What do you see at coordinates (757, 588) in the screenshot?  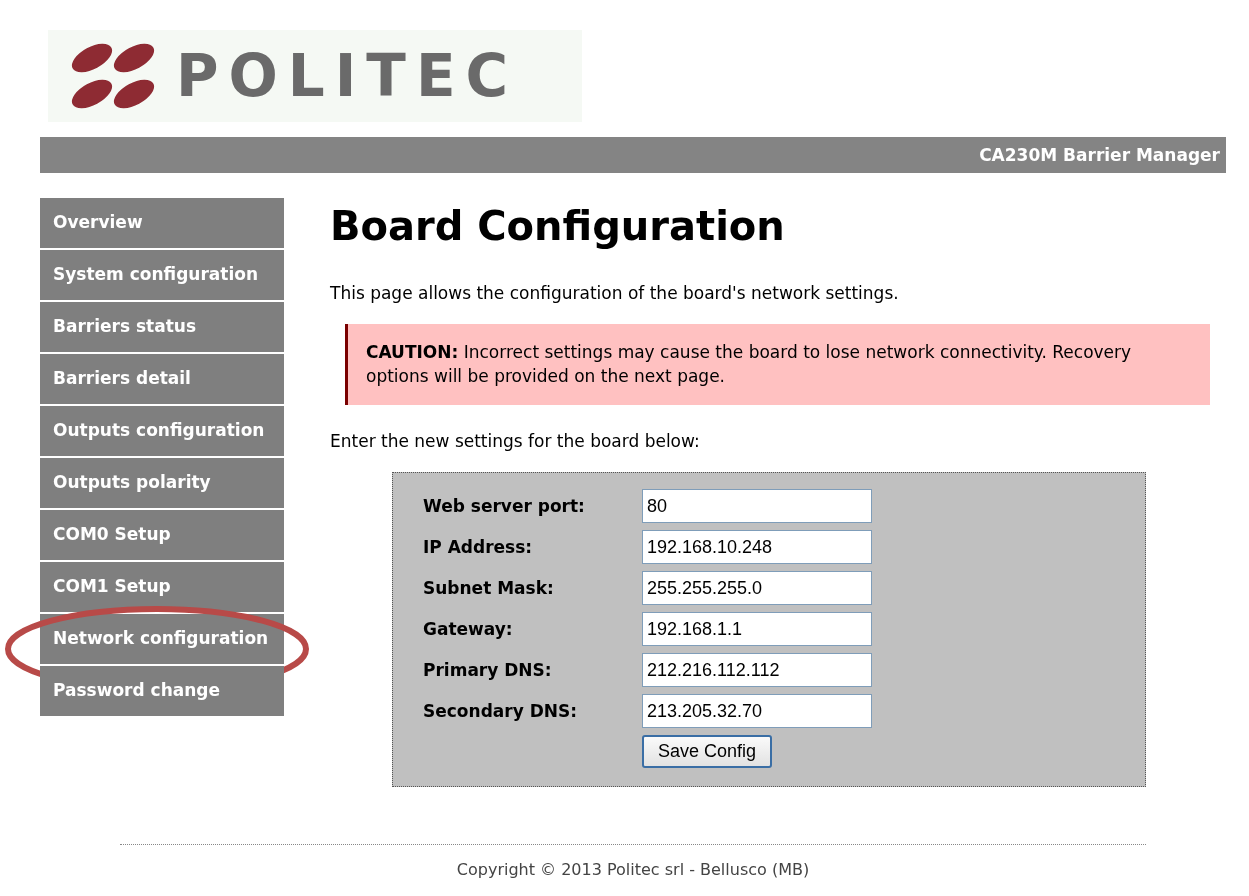 I see `input-field: 255.255.255.0` at bounding box center [757, 588].